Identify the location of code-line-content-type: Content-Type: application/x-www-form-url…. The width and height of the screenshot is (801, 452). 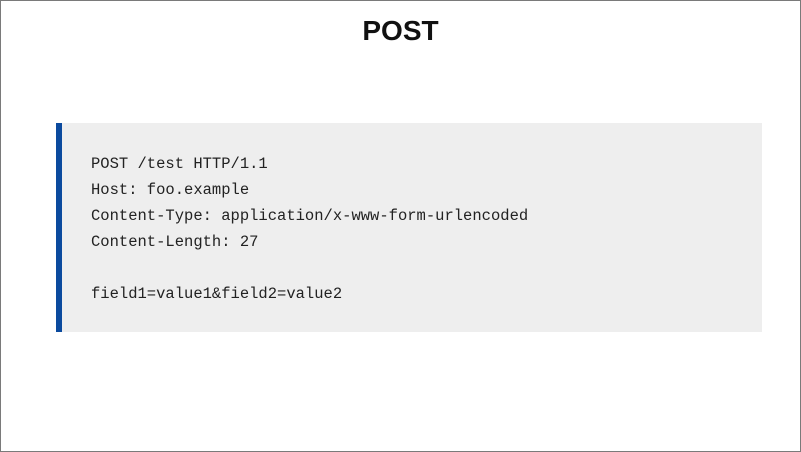
(310, 216).